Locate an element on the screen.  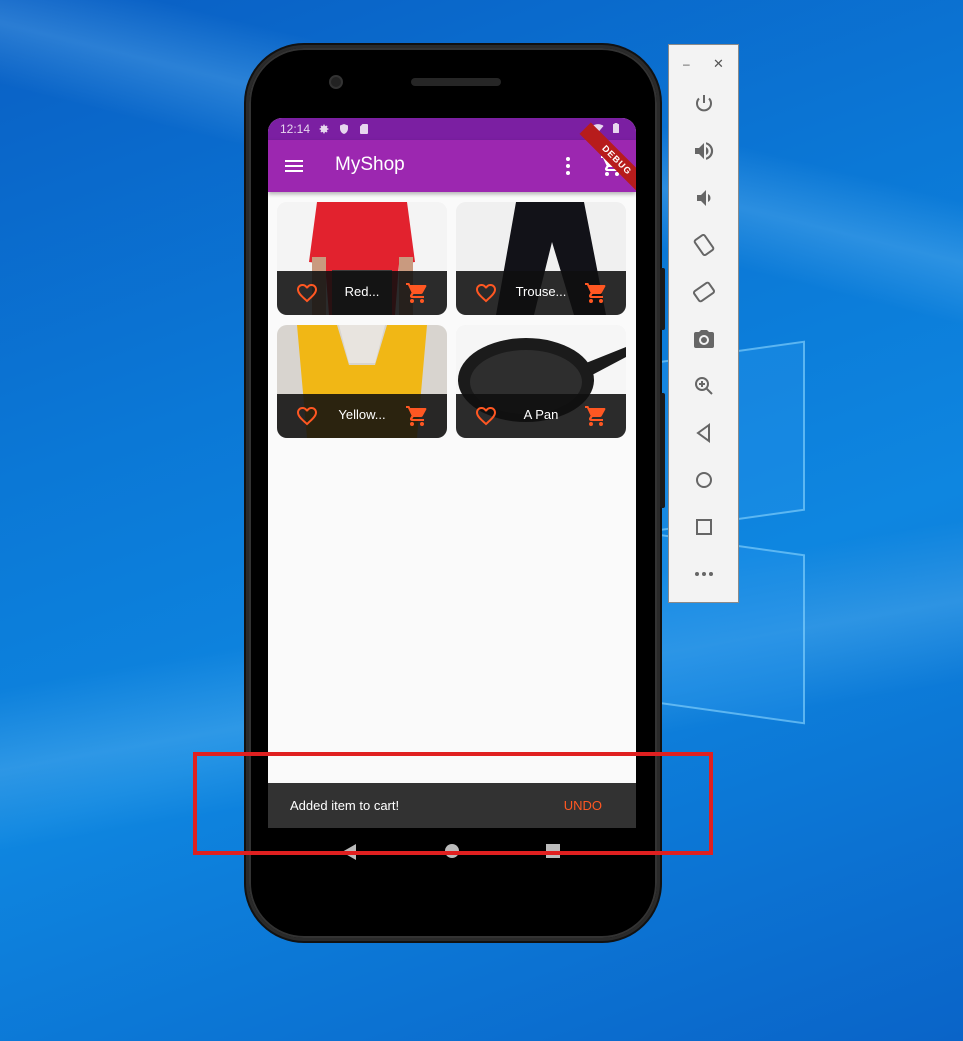
app-title: MyShop is located at coordinates (370, 164).